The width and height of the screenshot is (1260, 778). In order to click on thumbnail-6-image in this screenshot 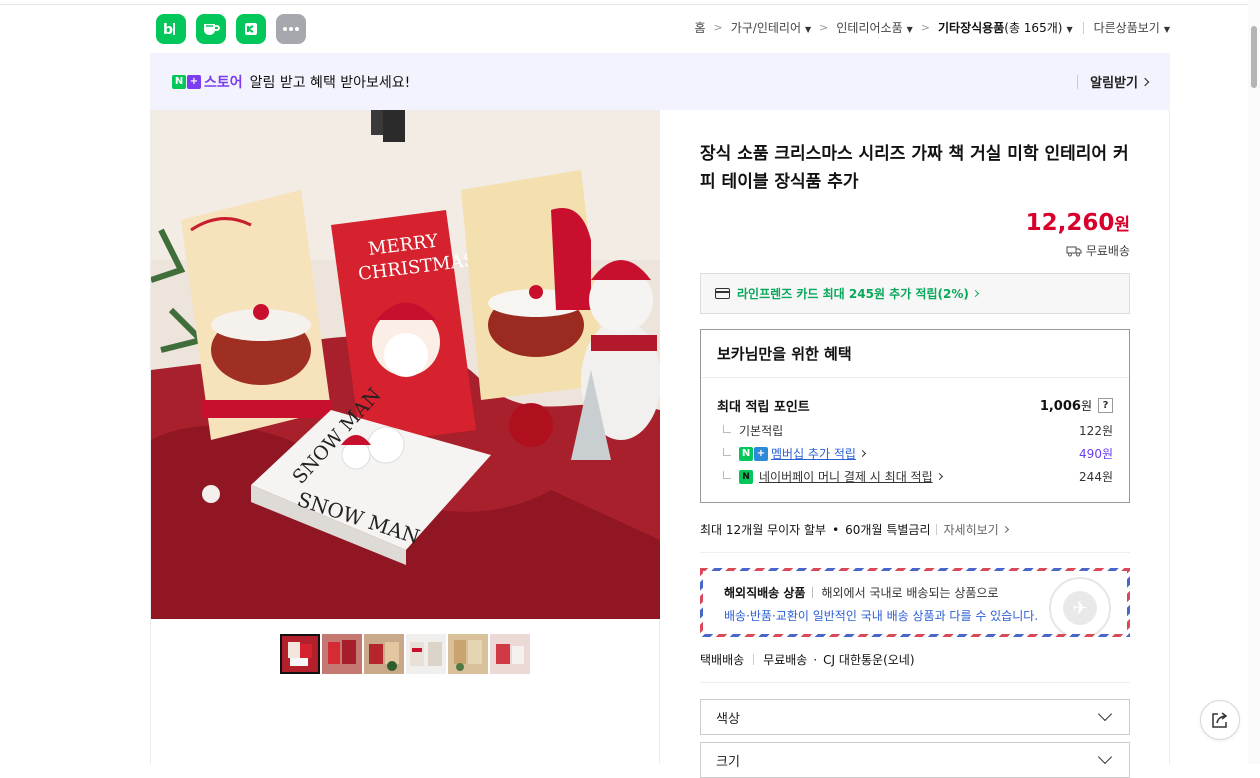, I will do `click(510, 654)`.